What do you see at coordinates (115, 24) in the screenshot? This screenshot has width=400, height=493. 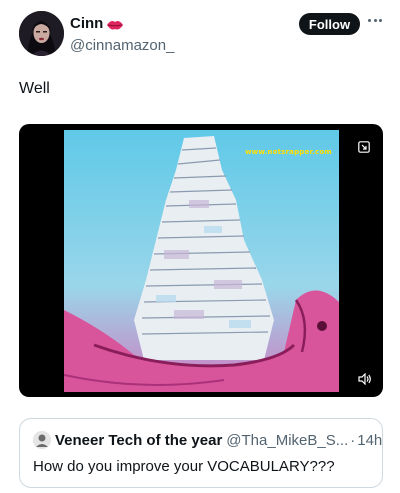 I see `lips-emoji-icon` at bounding box center [115, 24].